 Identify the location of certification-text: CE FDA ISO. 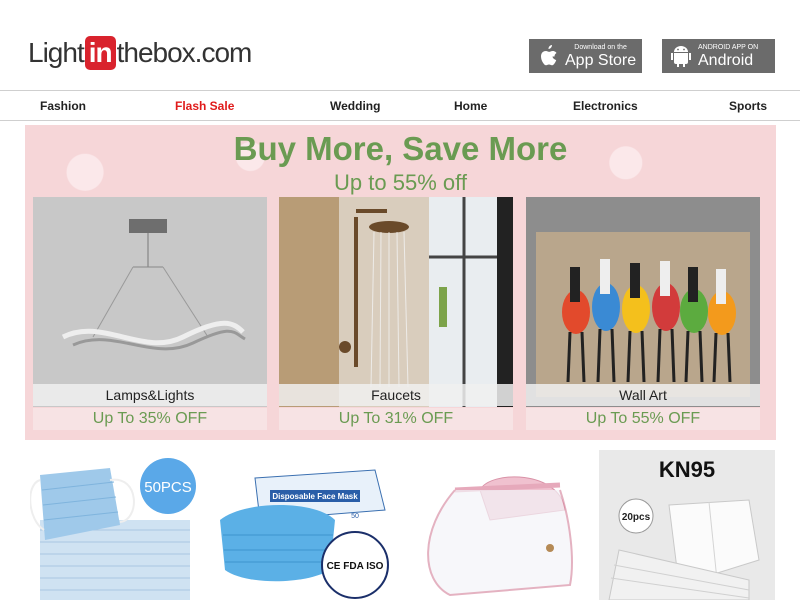
(355, 566).